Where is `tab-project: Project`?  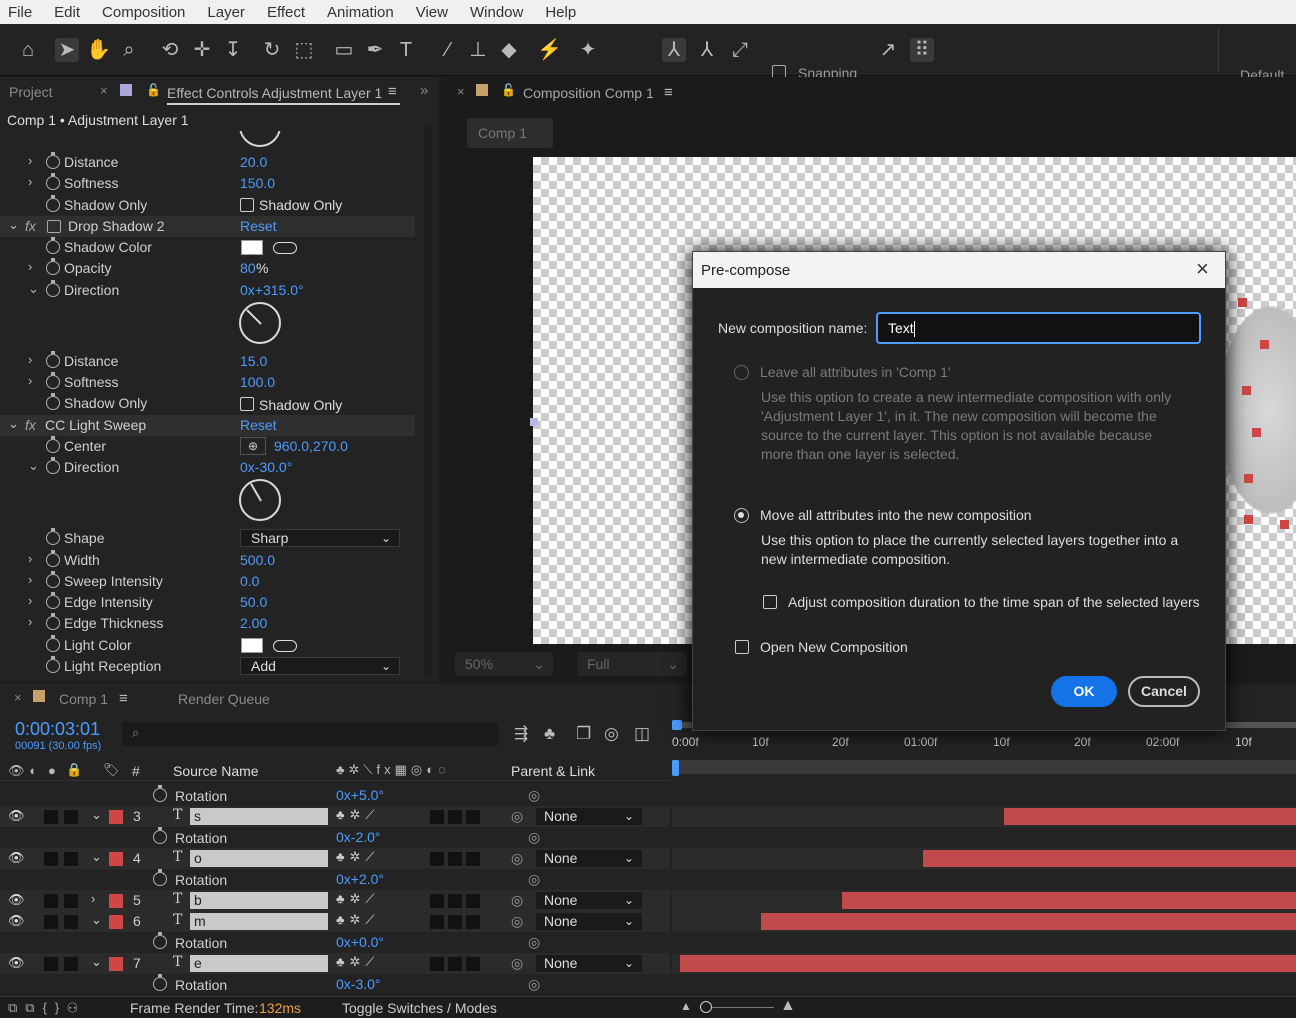 tab-project: Project is located at coordinates (31, 92).